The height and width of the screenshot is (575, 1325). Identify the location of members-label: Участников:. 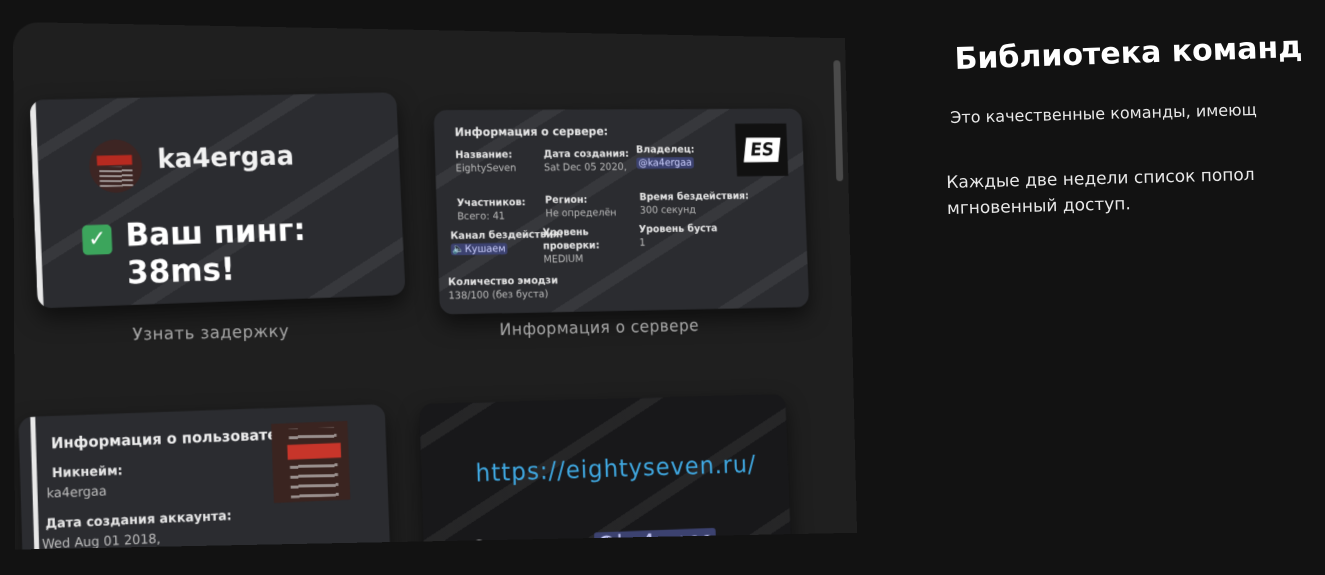
(491, 203).